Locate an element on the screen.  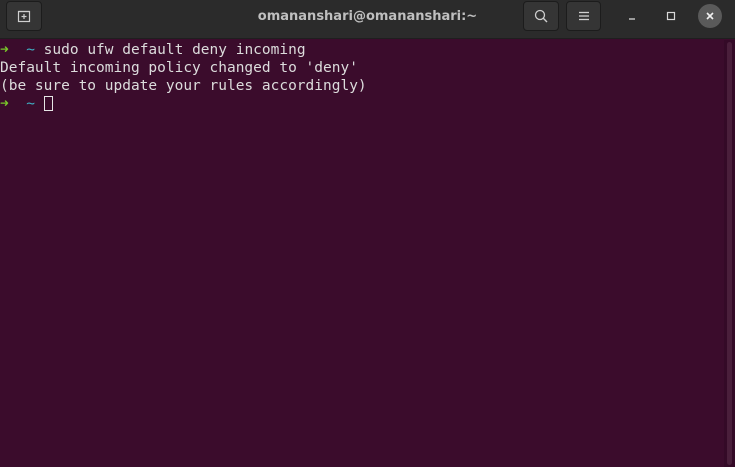
command-text: sudo ufw default deny incoming is located at coordinates (174, 50).